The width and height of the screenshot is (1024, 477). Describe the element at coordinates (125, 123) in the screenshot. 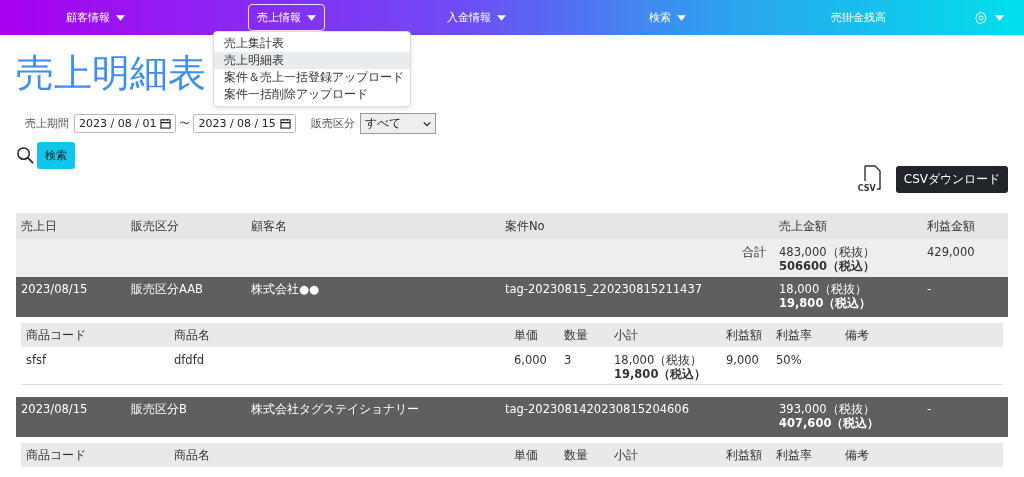

I see `date-field: 2023 / 08 / 01` at that location.